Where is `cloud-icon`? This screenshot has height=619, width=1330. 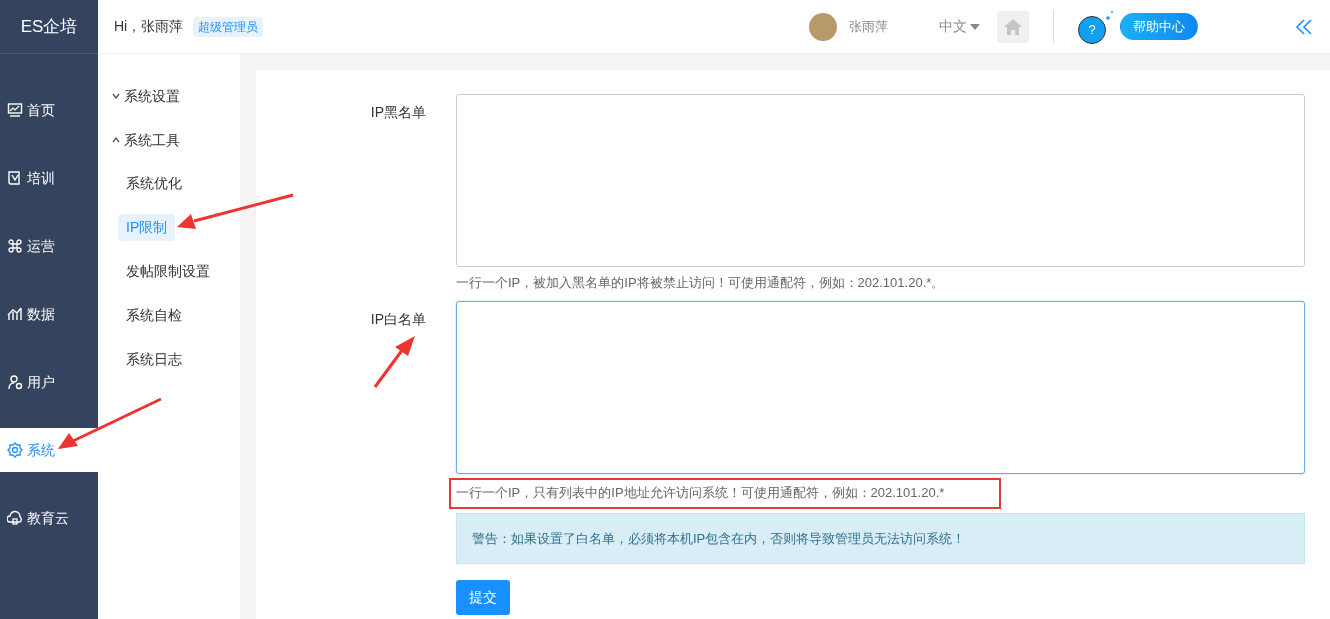
cloud-icon is located at coordinates (15, 518).